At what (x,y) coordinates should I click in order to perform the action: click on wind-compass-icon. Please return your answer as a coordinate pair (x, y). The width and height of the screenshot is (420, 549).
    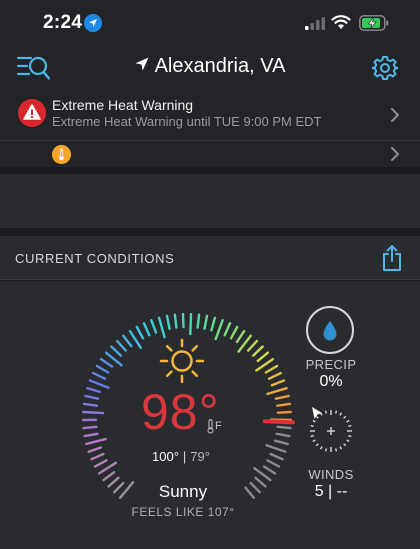
    Looking at the image, I should click on (331, 429).